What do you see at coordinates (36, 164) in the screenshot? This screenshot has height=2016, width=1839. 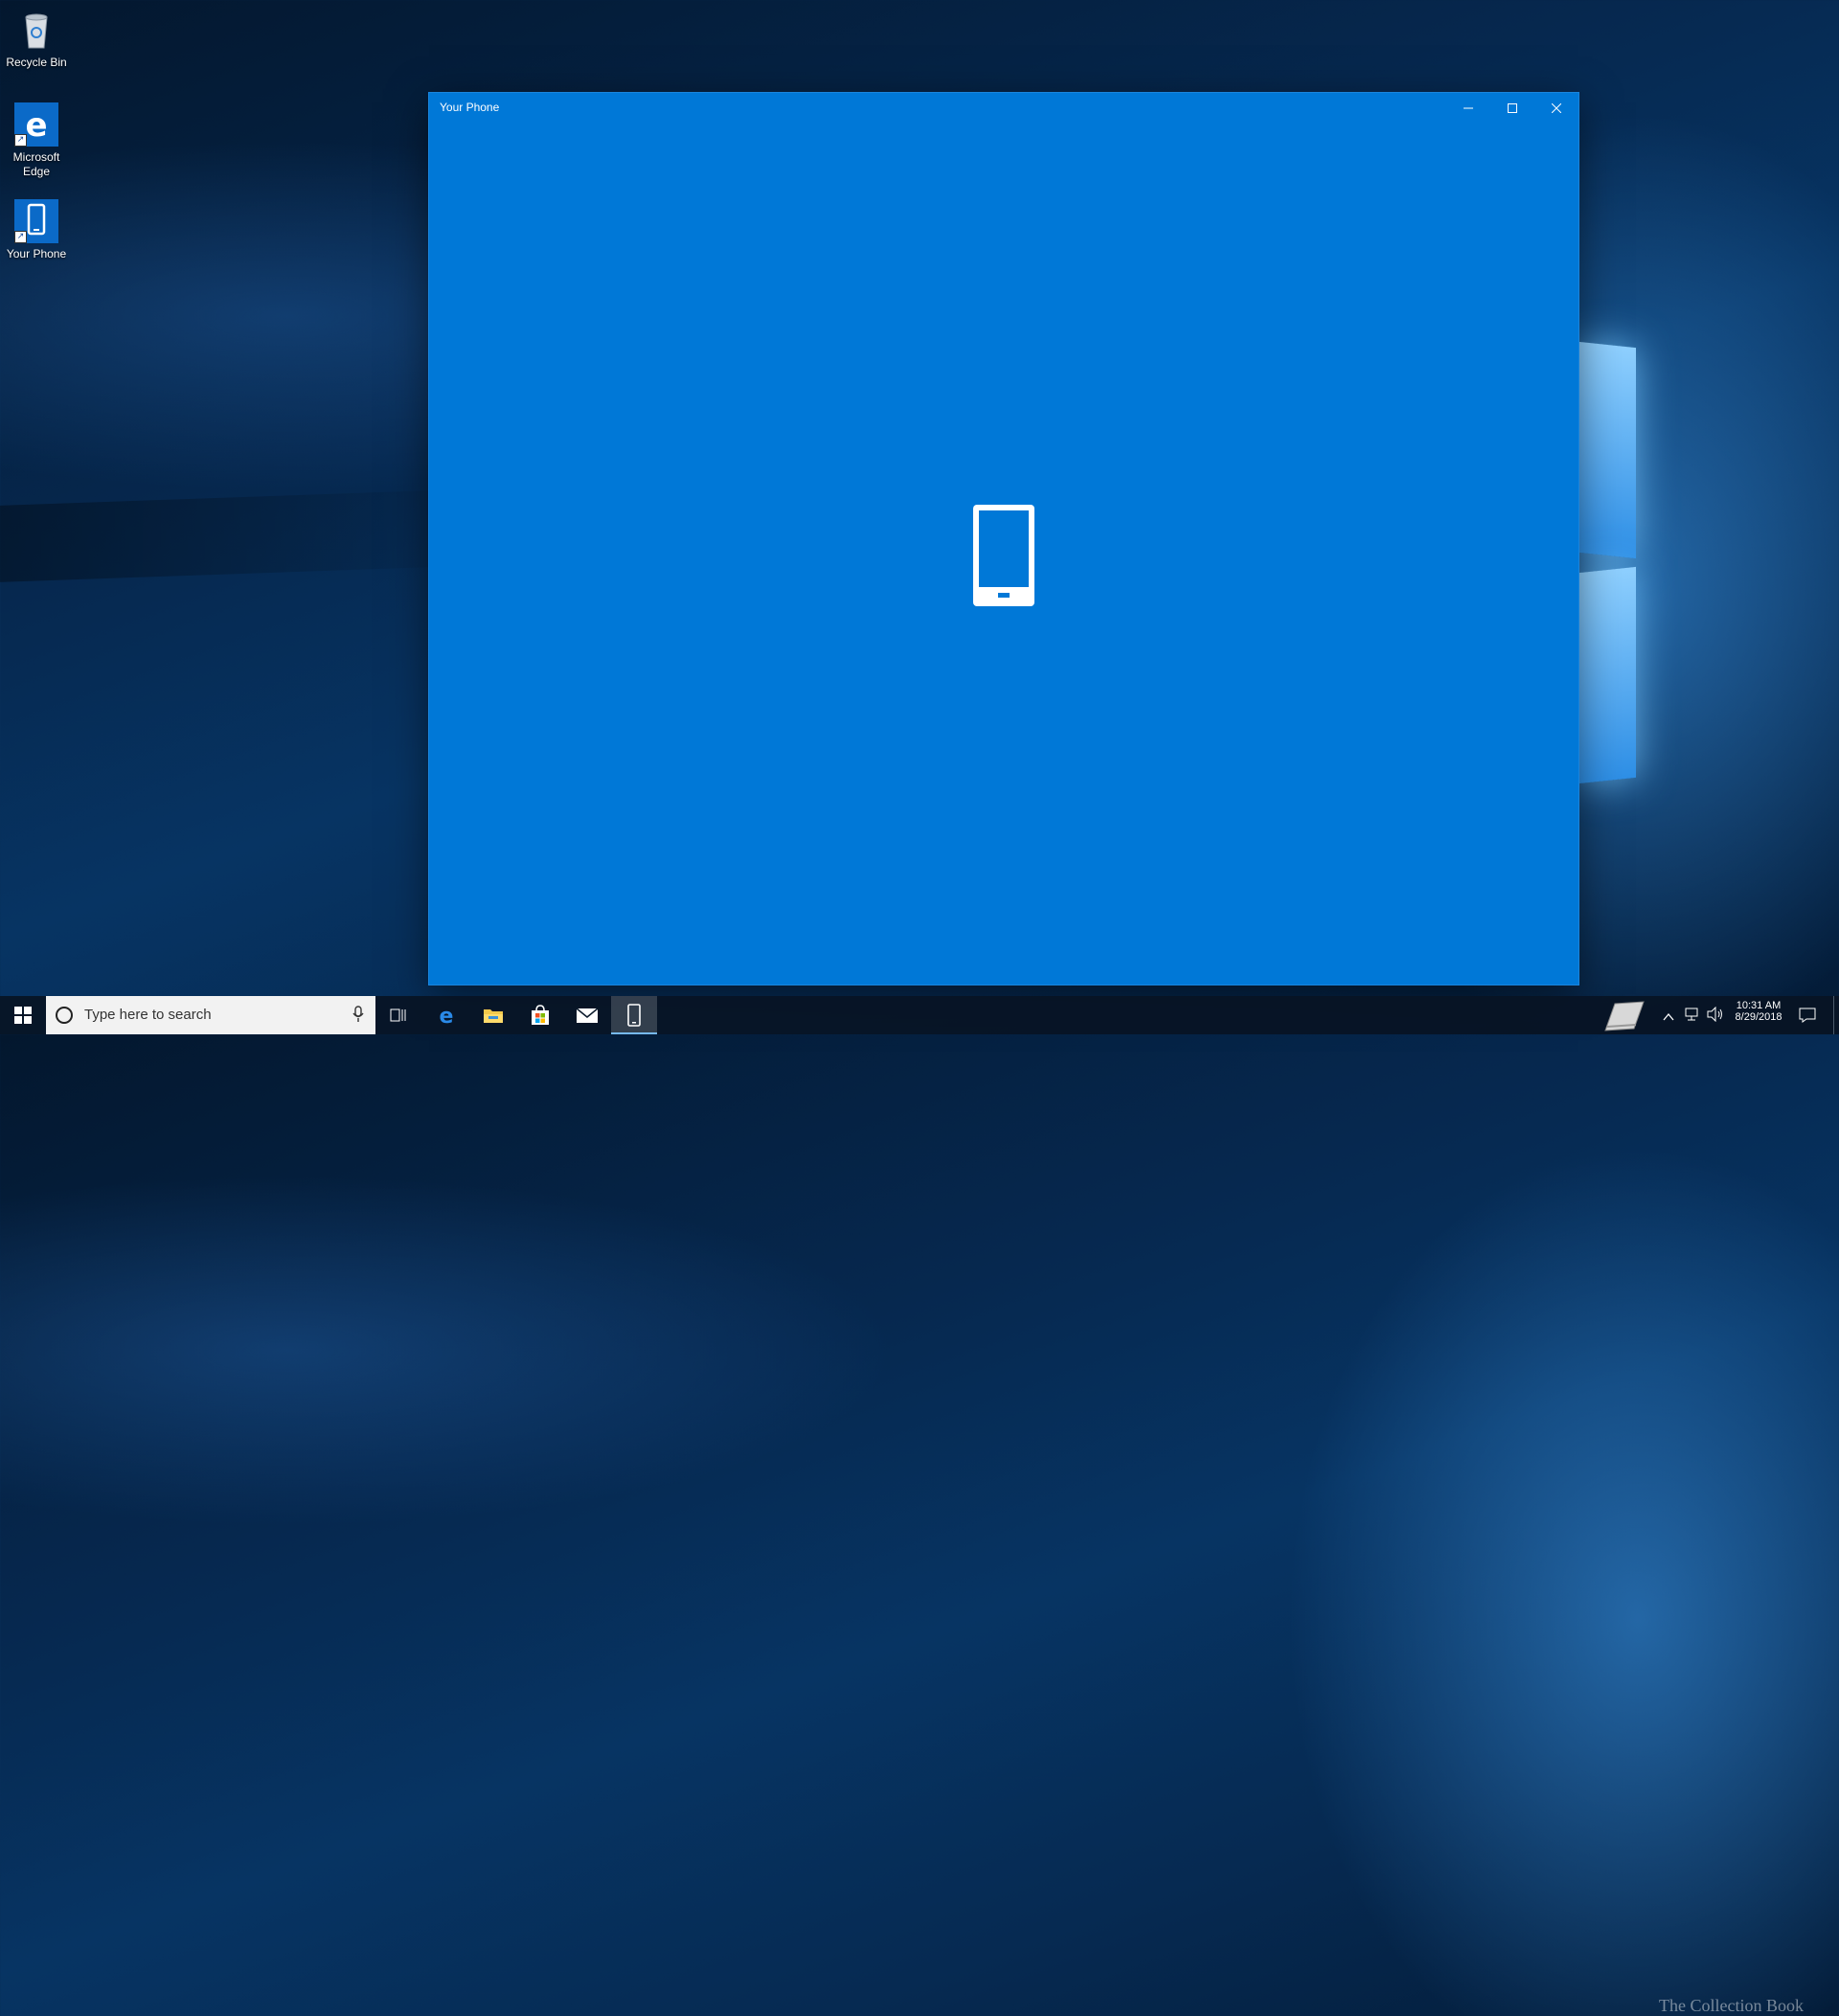 I see `desktop-icon-label: Microsoft Edge` at bounding box center [36, 164].